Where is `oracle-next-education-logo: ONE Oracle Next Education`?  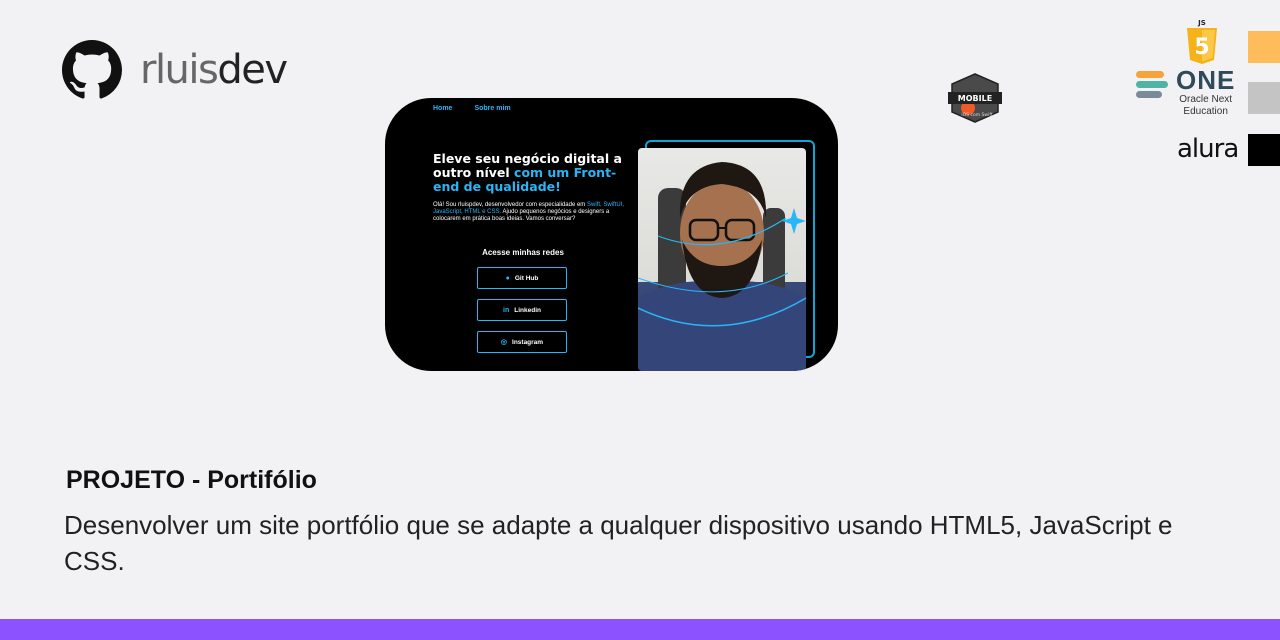
oracle-next-education-logo: ONE Oracle Next Education is located at coordinates (1185, 92).